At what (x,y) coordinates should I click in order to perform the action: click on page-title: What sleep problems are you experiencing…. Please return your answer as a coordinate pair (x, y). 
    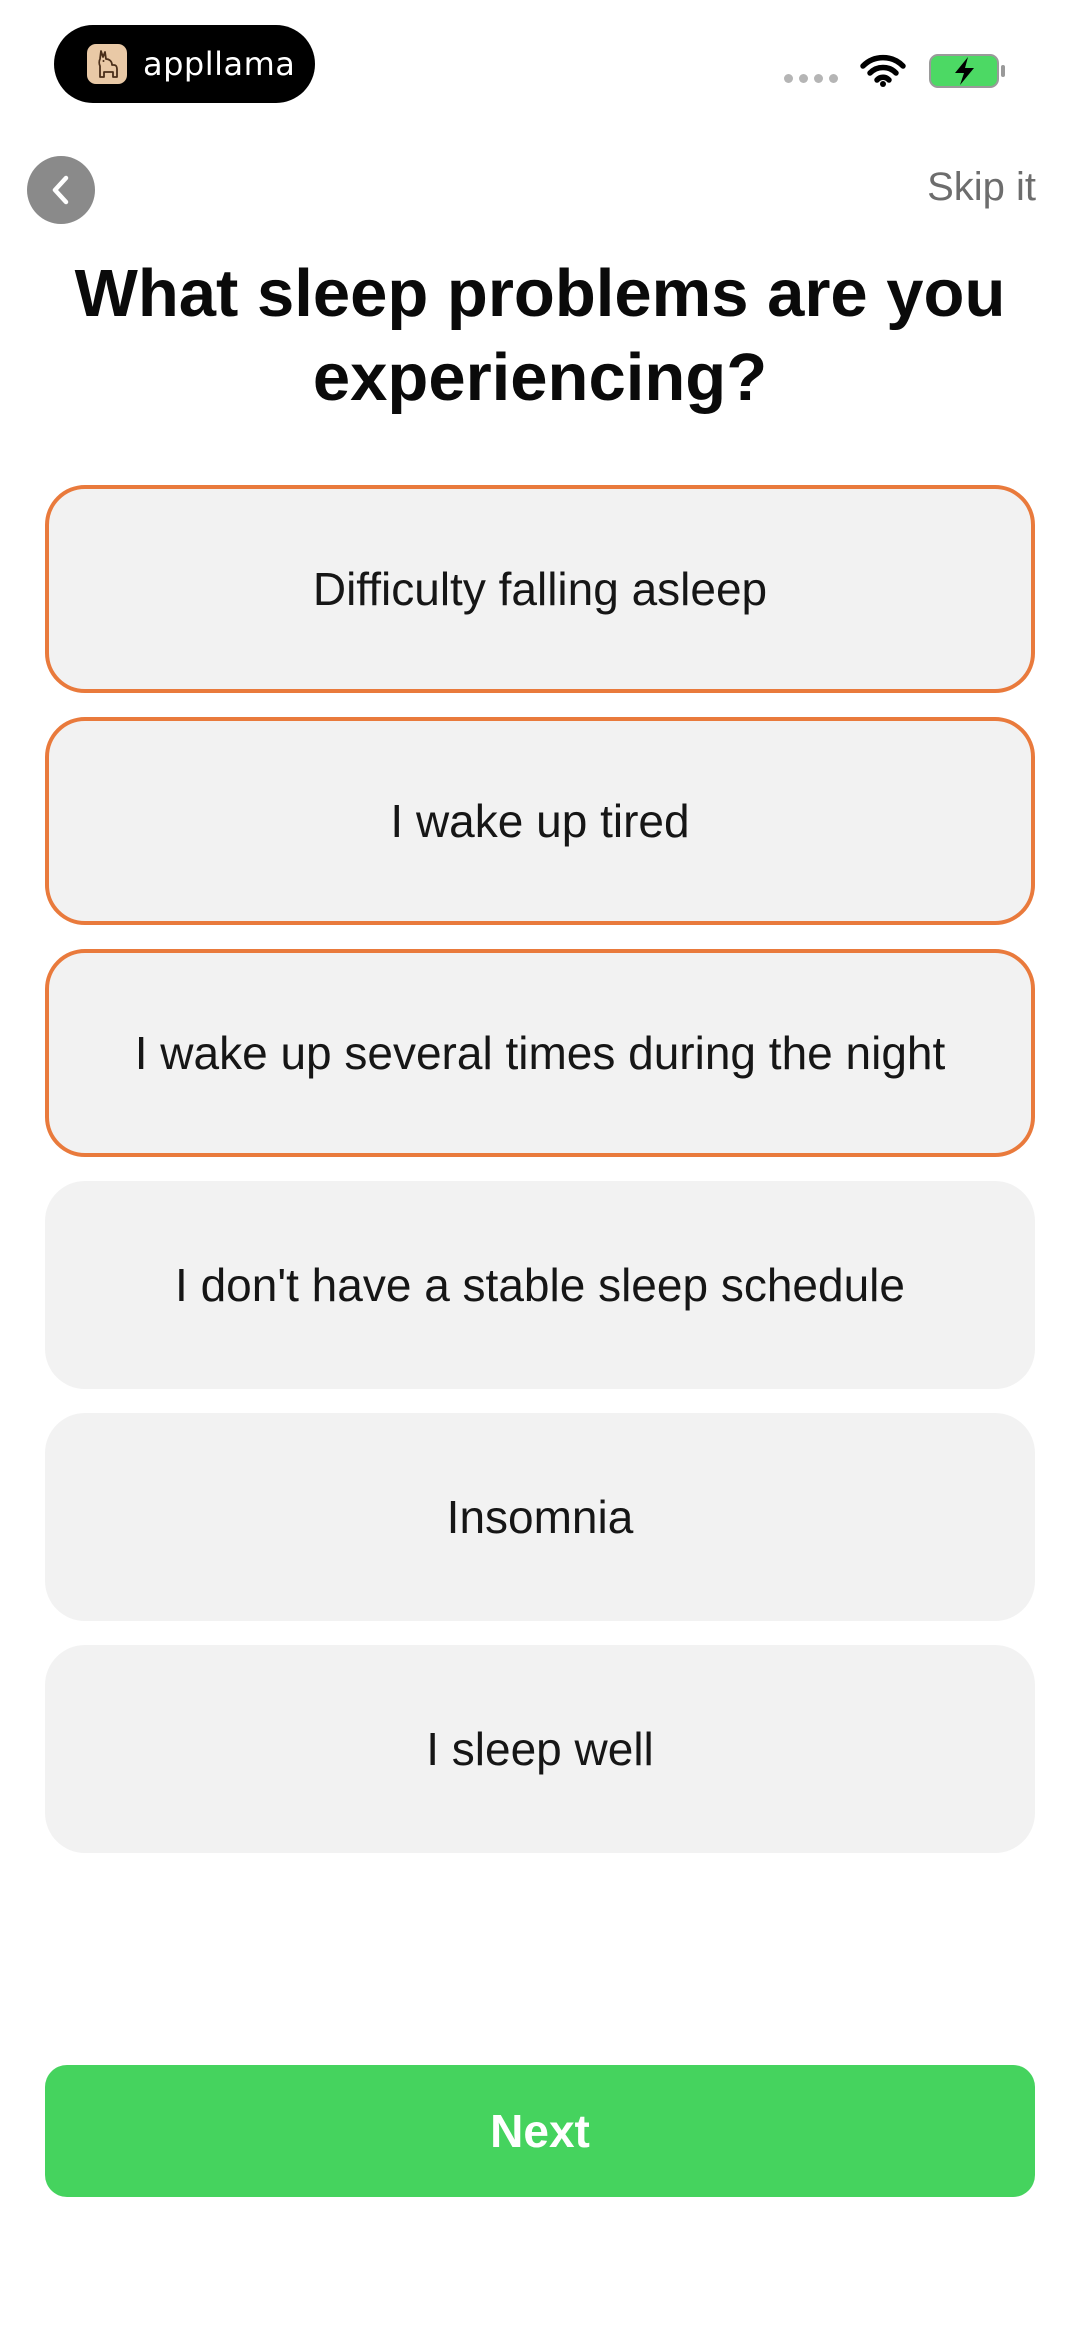
    Looking at the image, I should click on (540, 335).